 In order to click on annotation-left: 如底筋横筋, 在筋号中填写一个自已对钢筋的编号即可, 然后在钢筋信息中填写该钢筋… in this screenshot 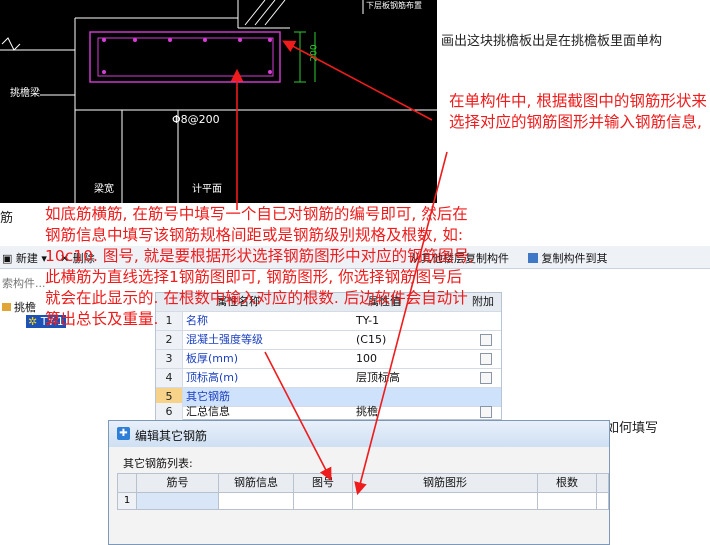, I will do `click(260, 266)`.